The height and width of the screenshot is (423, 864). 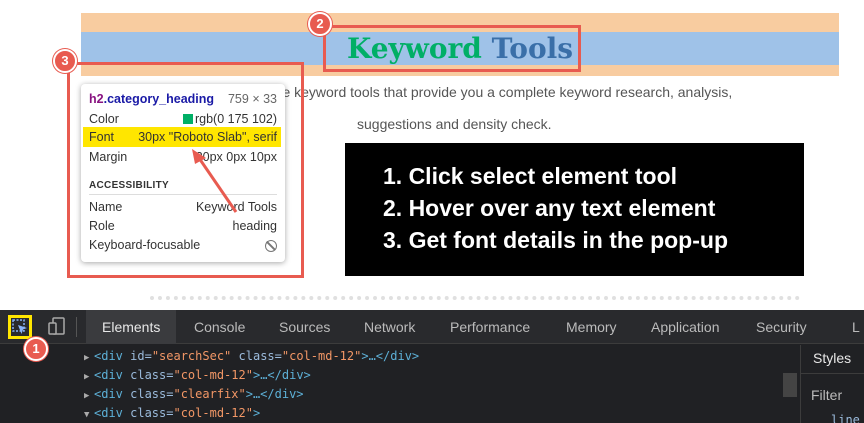 I want to click on tab-application: Application, so click(x=685, y=327).